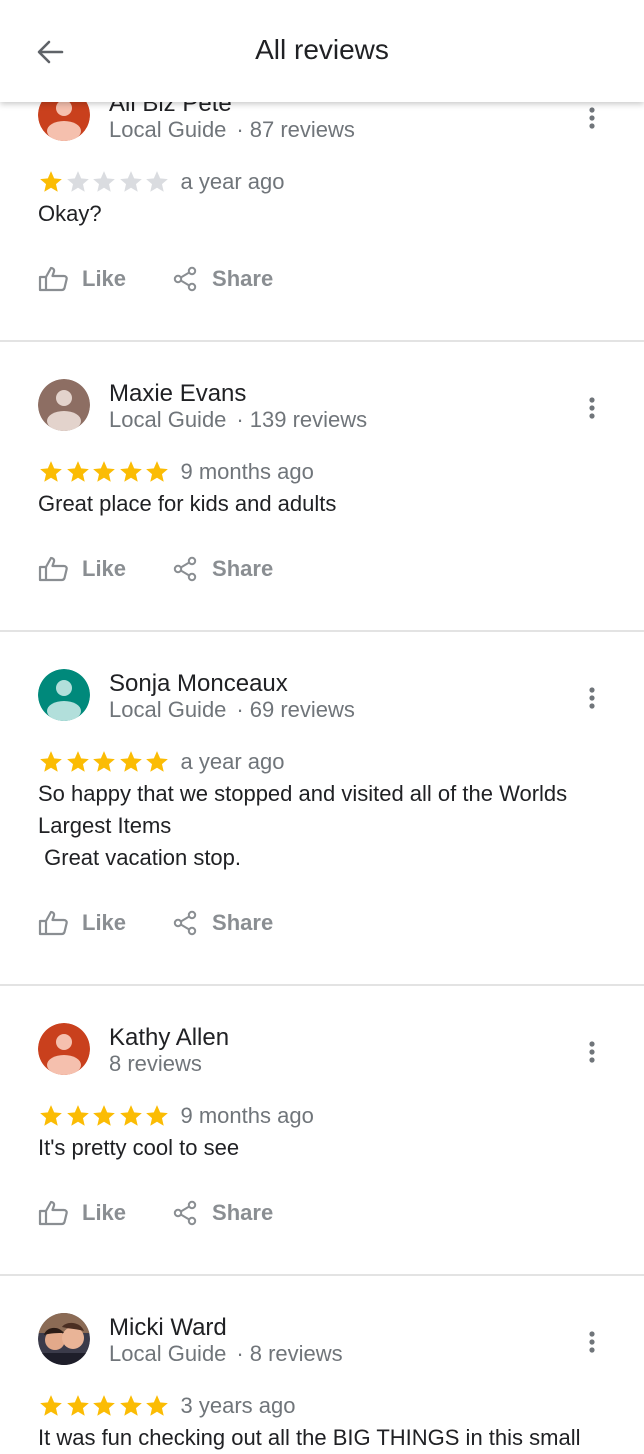 The height and width of the screenshot is (1454, 644). What do you see at coordinates (64, 1339) in the screenshot?
I see `avatar-photo` at bounding box center [64, 1339].